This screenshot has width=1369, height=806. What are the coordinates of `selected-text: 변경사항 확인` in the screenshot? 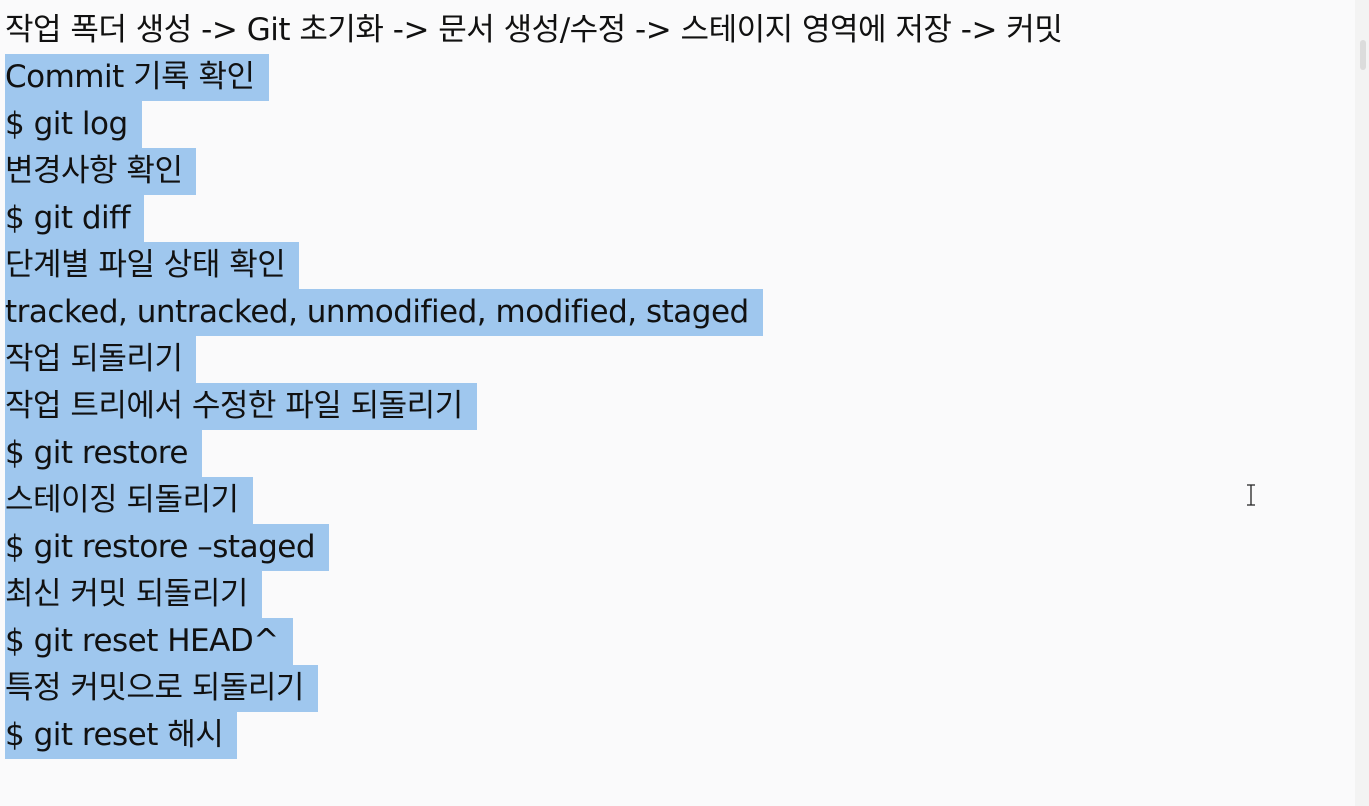 It's located at (101, 171).